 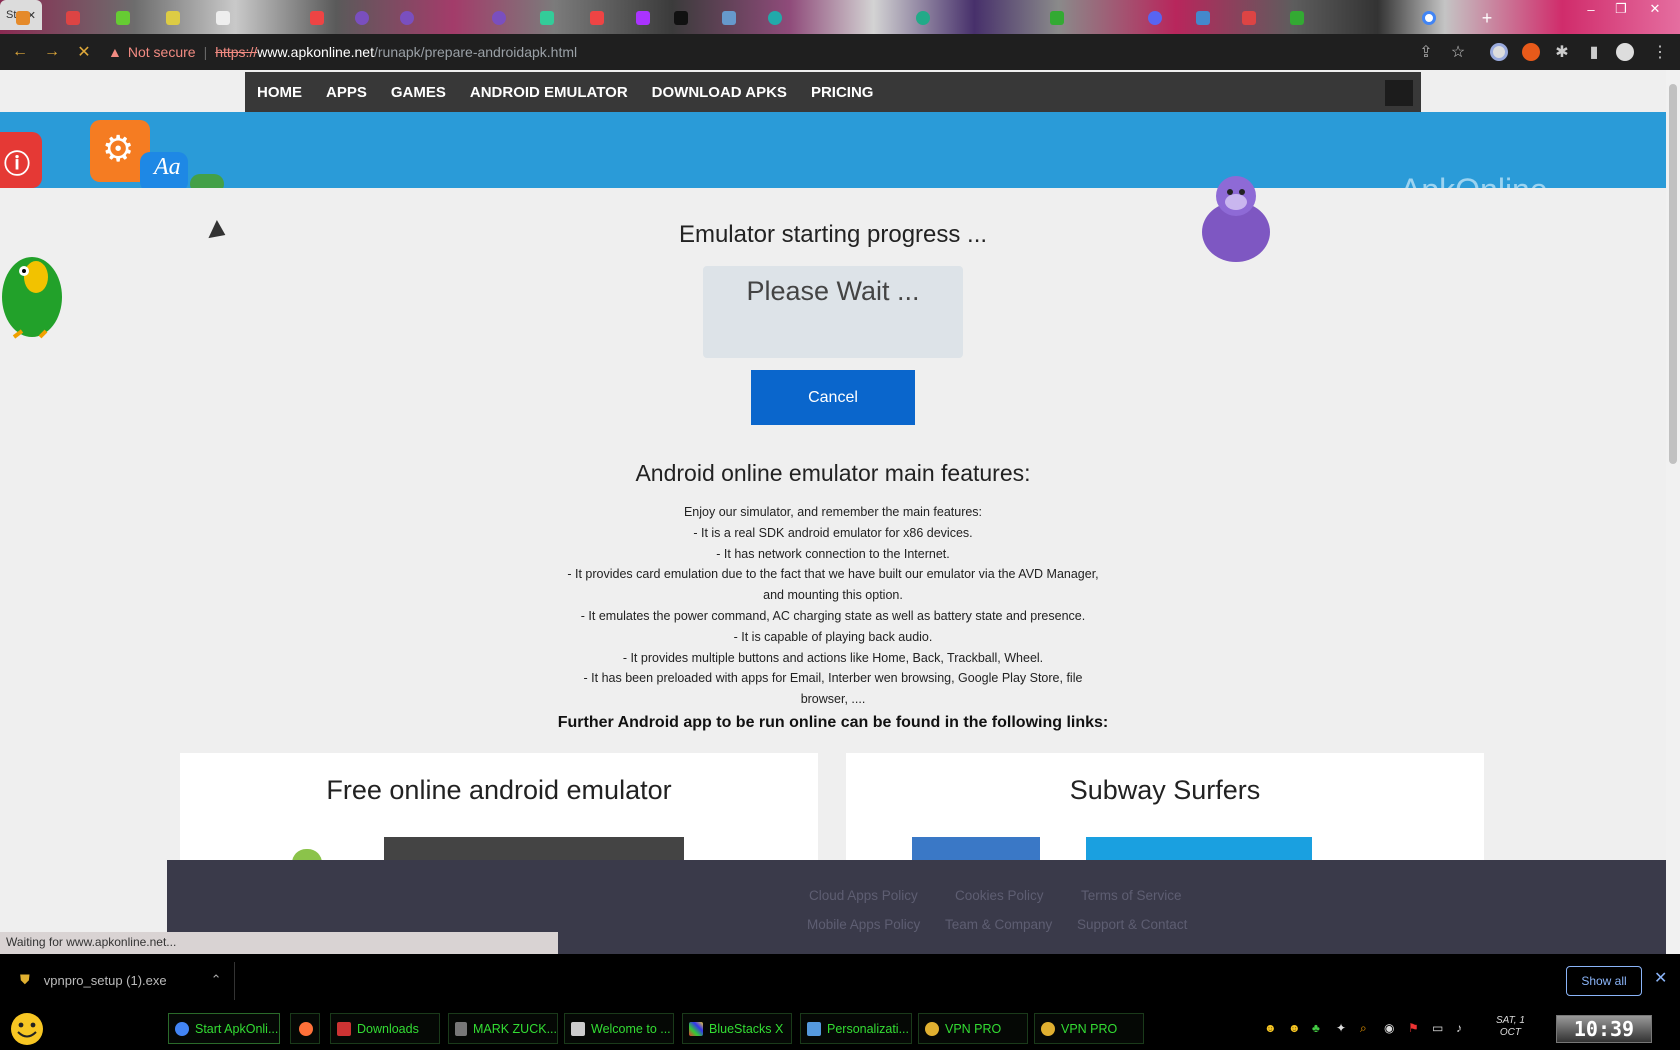 I want to click on profile-avatar-icon, so click(x=1625, y=52).